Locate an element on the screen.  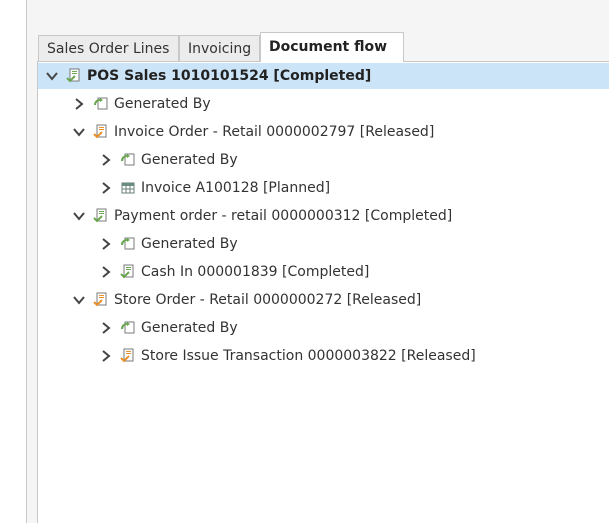
tree-node-cash-in: Cash In 000001839 [Completed] is located at coordinates (323, 272).